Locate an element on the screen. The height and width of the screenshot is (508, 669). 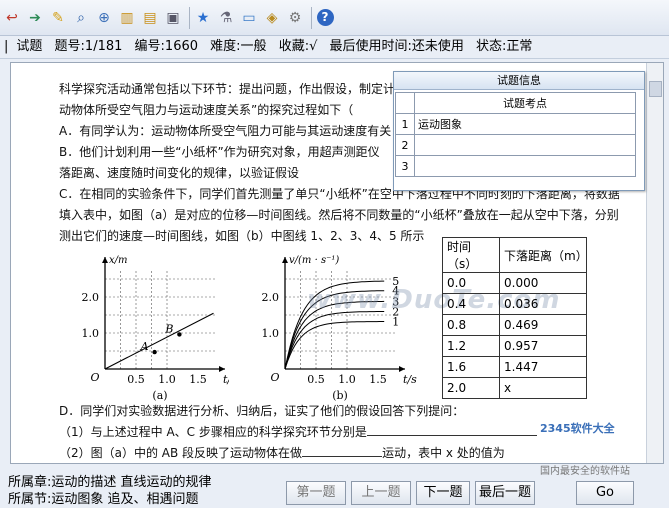
chart-a: 0.51.01.51.02.0t/sx/mO(a)AB is located at coordinates (156, 328).